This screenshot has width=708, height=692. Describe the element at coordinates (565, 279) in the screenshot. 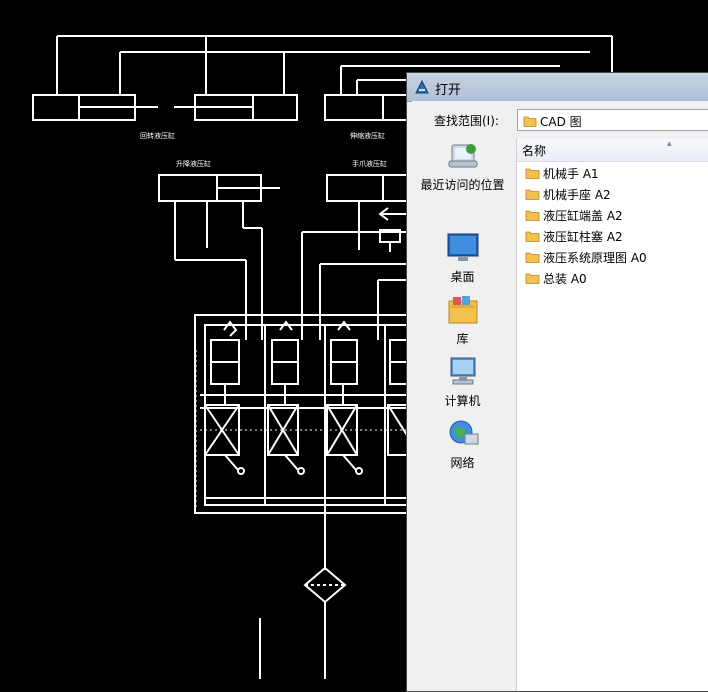

I see `folder-name: 总装 A0` at that location.